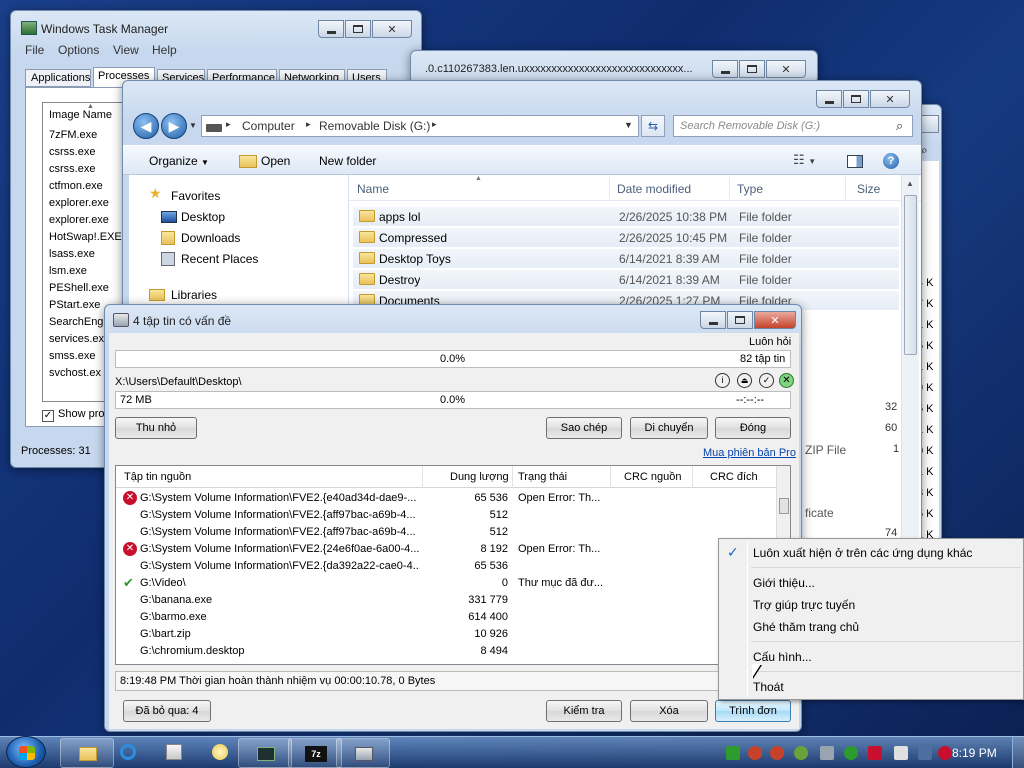 The image size is (1024, 768). I want to click on menu-file: File, so click(34, 50).